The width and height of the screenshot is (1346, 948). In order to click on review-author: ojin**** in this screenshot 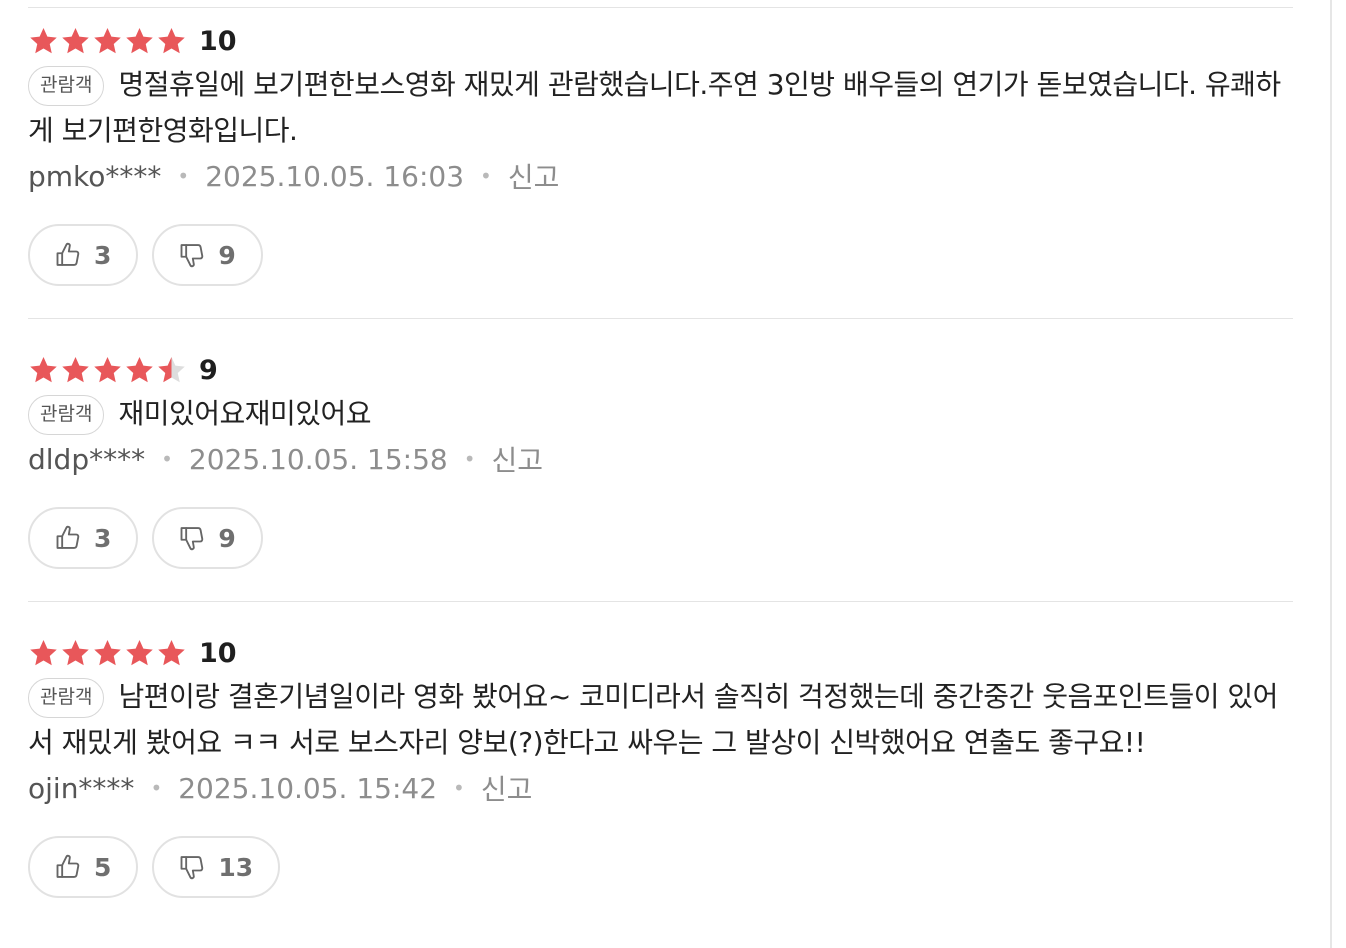, I will do `click(81, 788)`.